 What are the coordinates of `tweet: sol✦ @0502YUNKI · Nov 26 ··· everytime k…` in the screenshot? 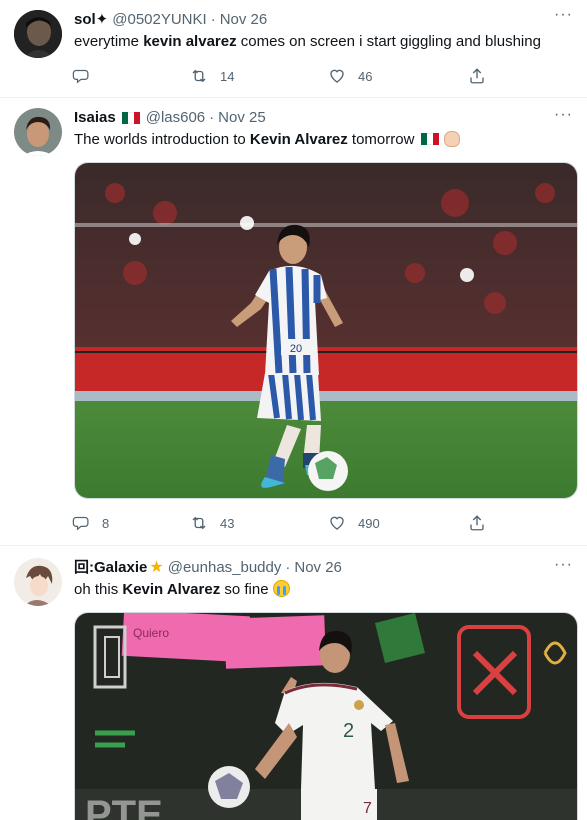 It's located at (293, 49).